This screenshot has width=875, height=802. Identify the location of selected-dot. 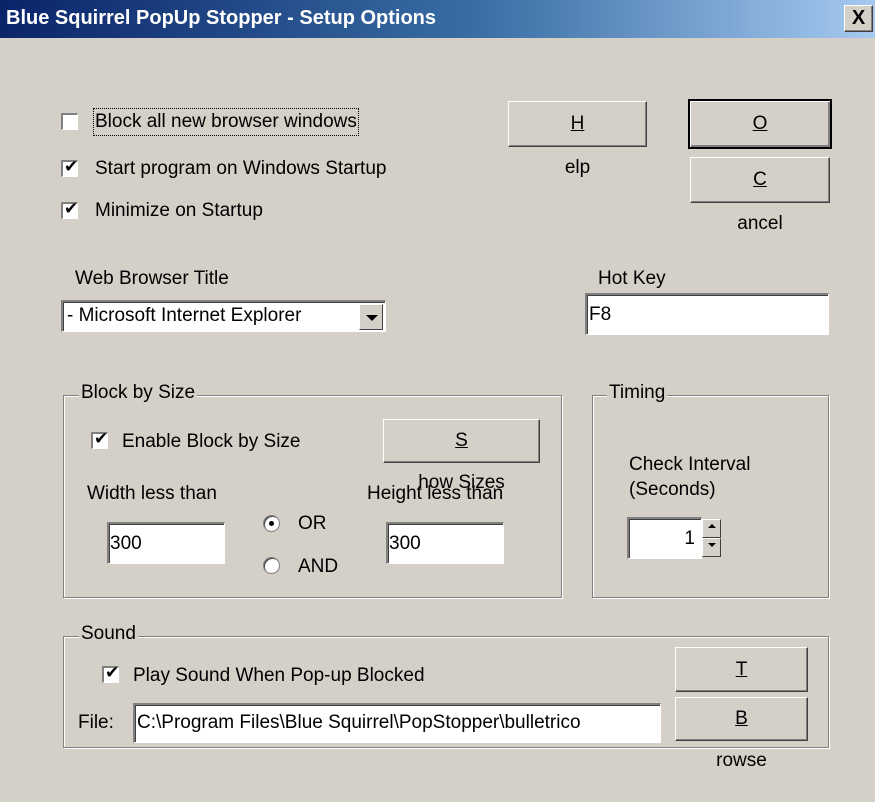
(271, 523).